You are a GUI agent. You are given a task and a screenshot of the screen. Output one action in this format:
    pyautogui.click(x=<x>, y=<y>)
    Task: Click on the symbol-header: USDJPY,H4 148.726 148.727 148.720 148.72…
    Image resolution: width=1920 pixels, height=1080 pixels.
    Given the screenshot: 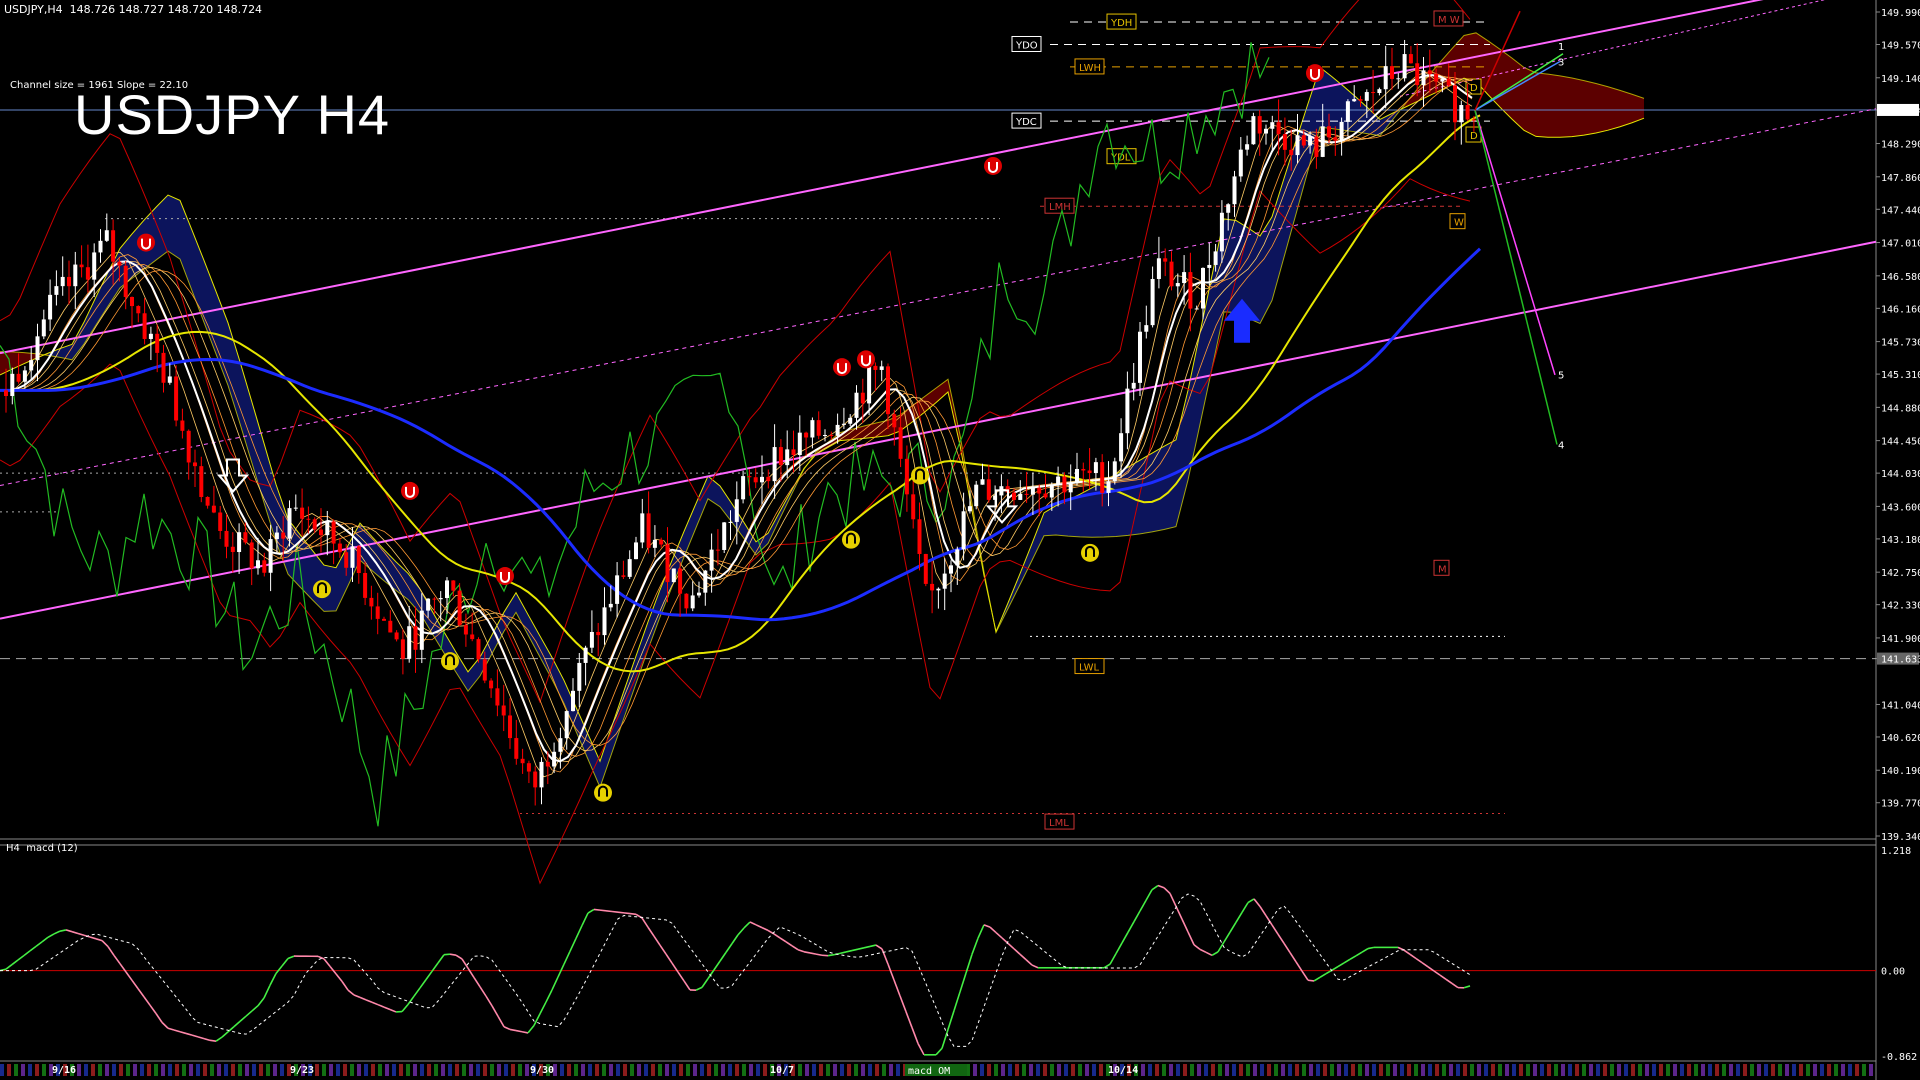 What is the action you would take?
    pyautogui.click(x=133, y=9)
    